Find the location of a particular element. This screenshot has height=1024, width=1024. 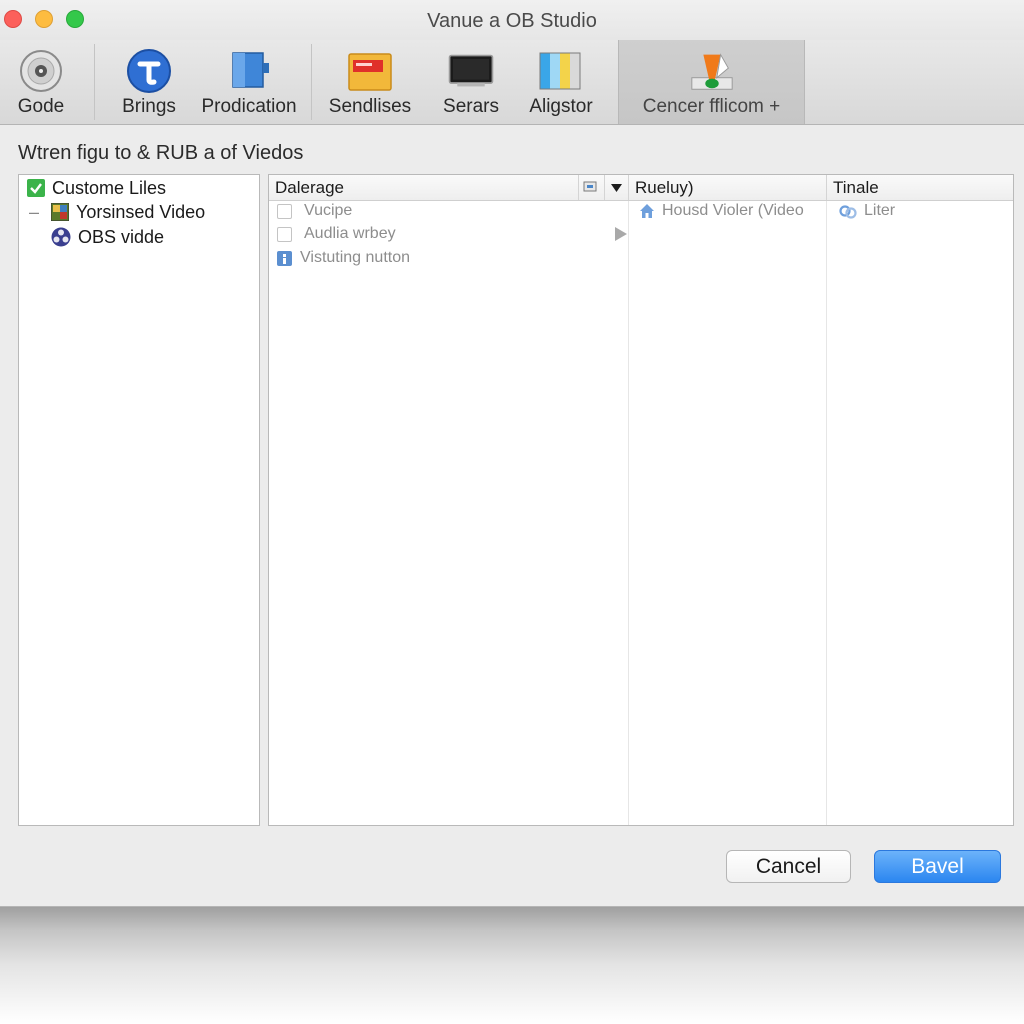

obs-icon is located at coordinates (61, 237).